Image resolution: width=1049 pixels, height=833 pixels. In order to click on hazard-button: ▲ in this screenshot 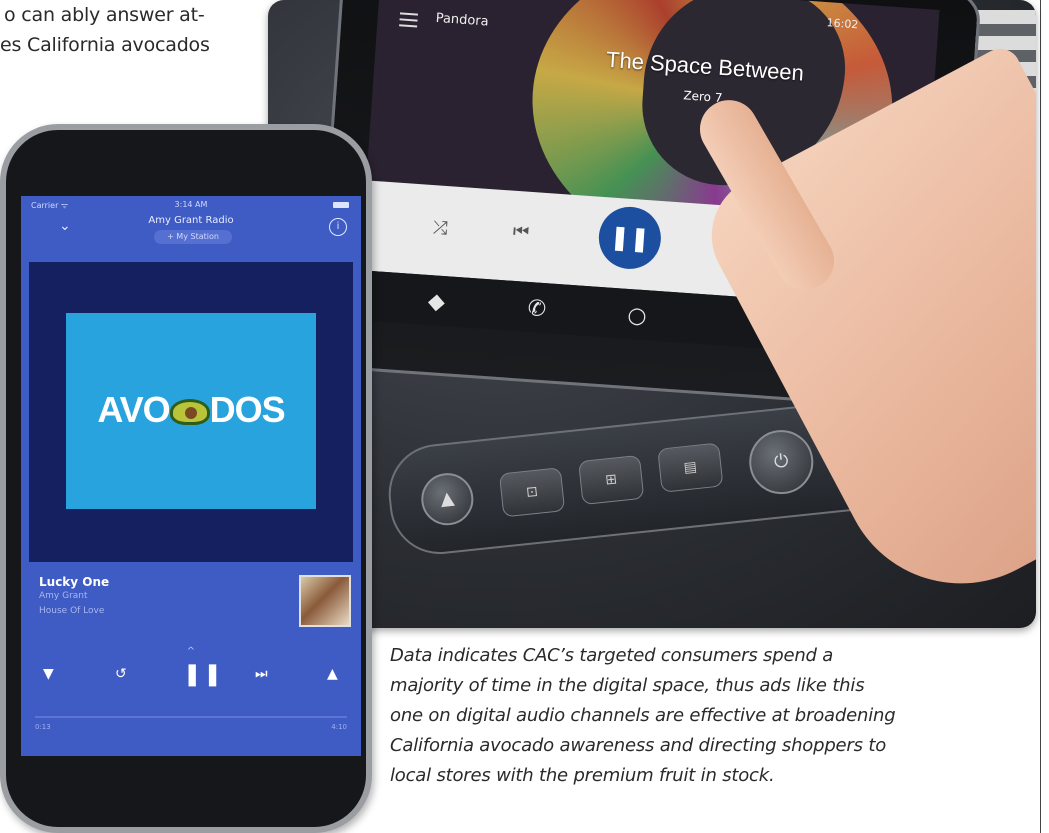, I will do `click(447, 499)`.